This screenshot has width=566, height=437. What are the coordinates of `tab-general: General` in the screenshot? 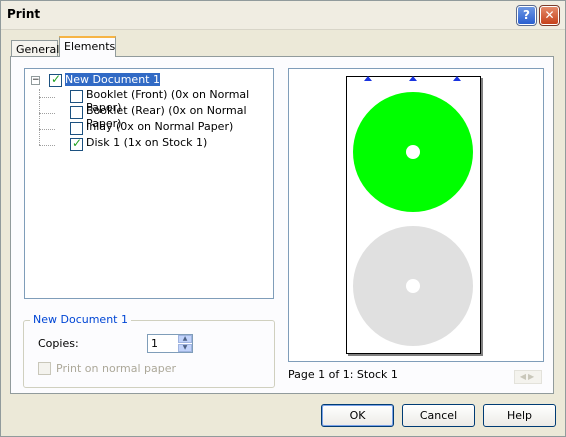 It's located at (35, 48).